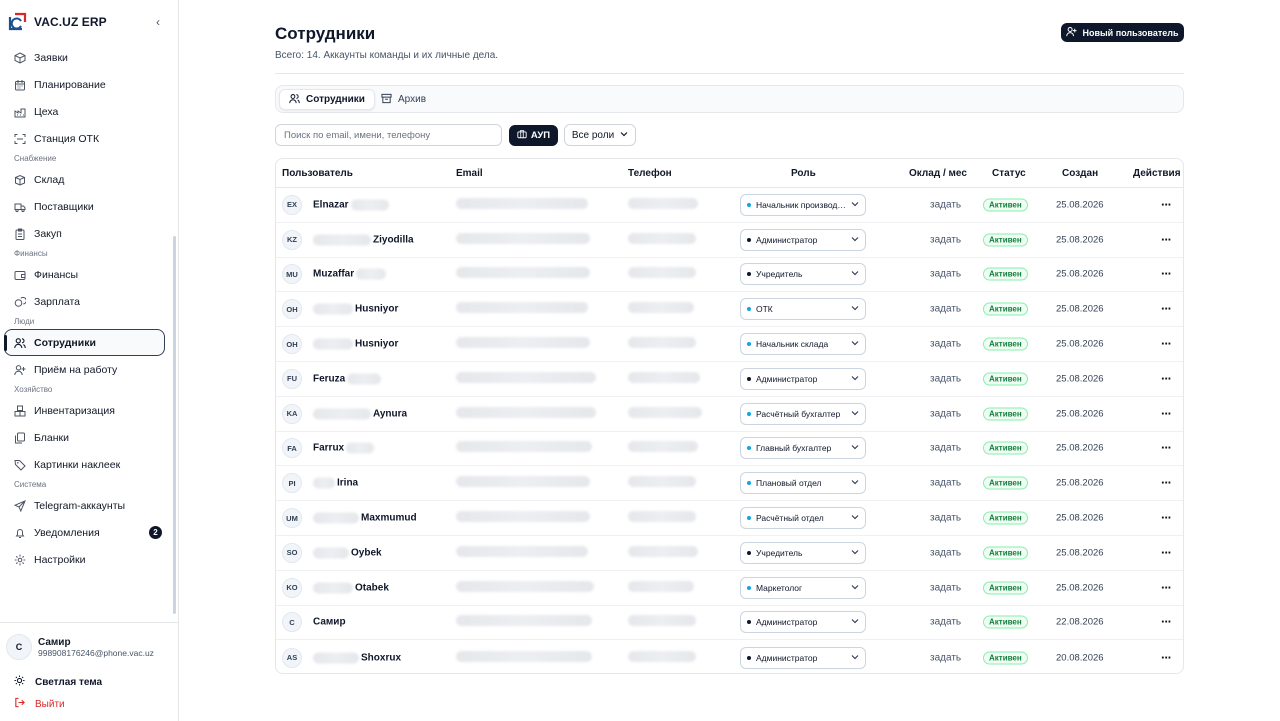 The width and height of the screenshot is (1280, 721). I want to click on user-card: С Самир 998908176246@phone.vac.uz, so click(80, 647).